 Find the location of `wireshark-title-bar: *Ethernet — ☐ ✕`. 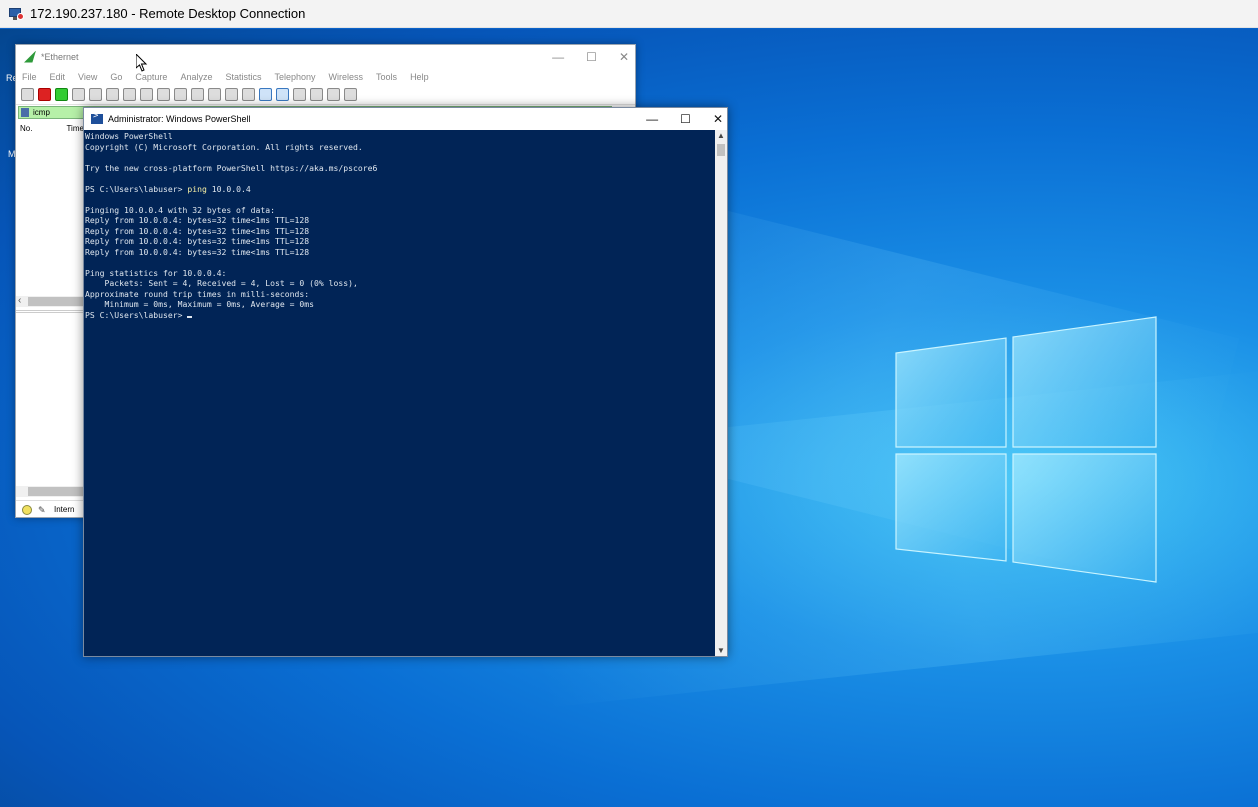

wireshark-title-bar: *Ethernet — ☐ ✕ is located at coordinates (325, 56).